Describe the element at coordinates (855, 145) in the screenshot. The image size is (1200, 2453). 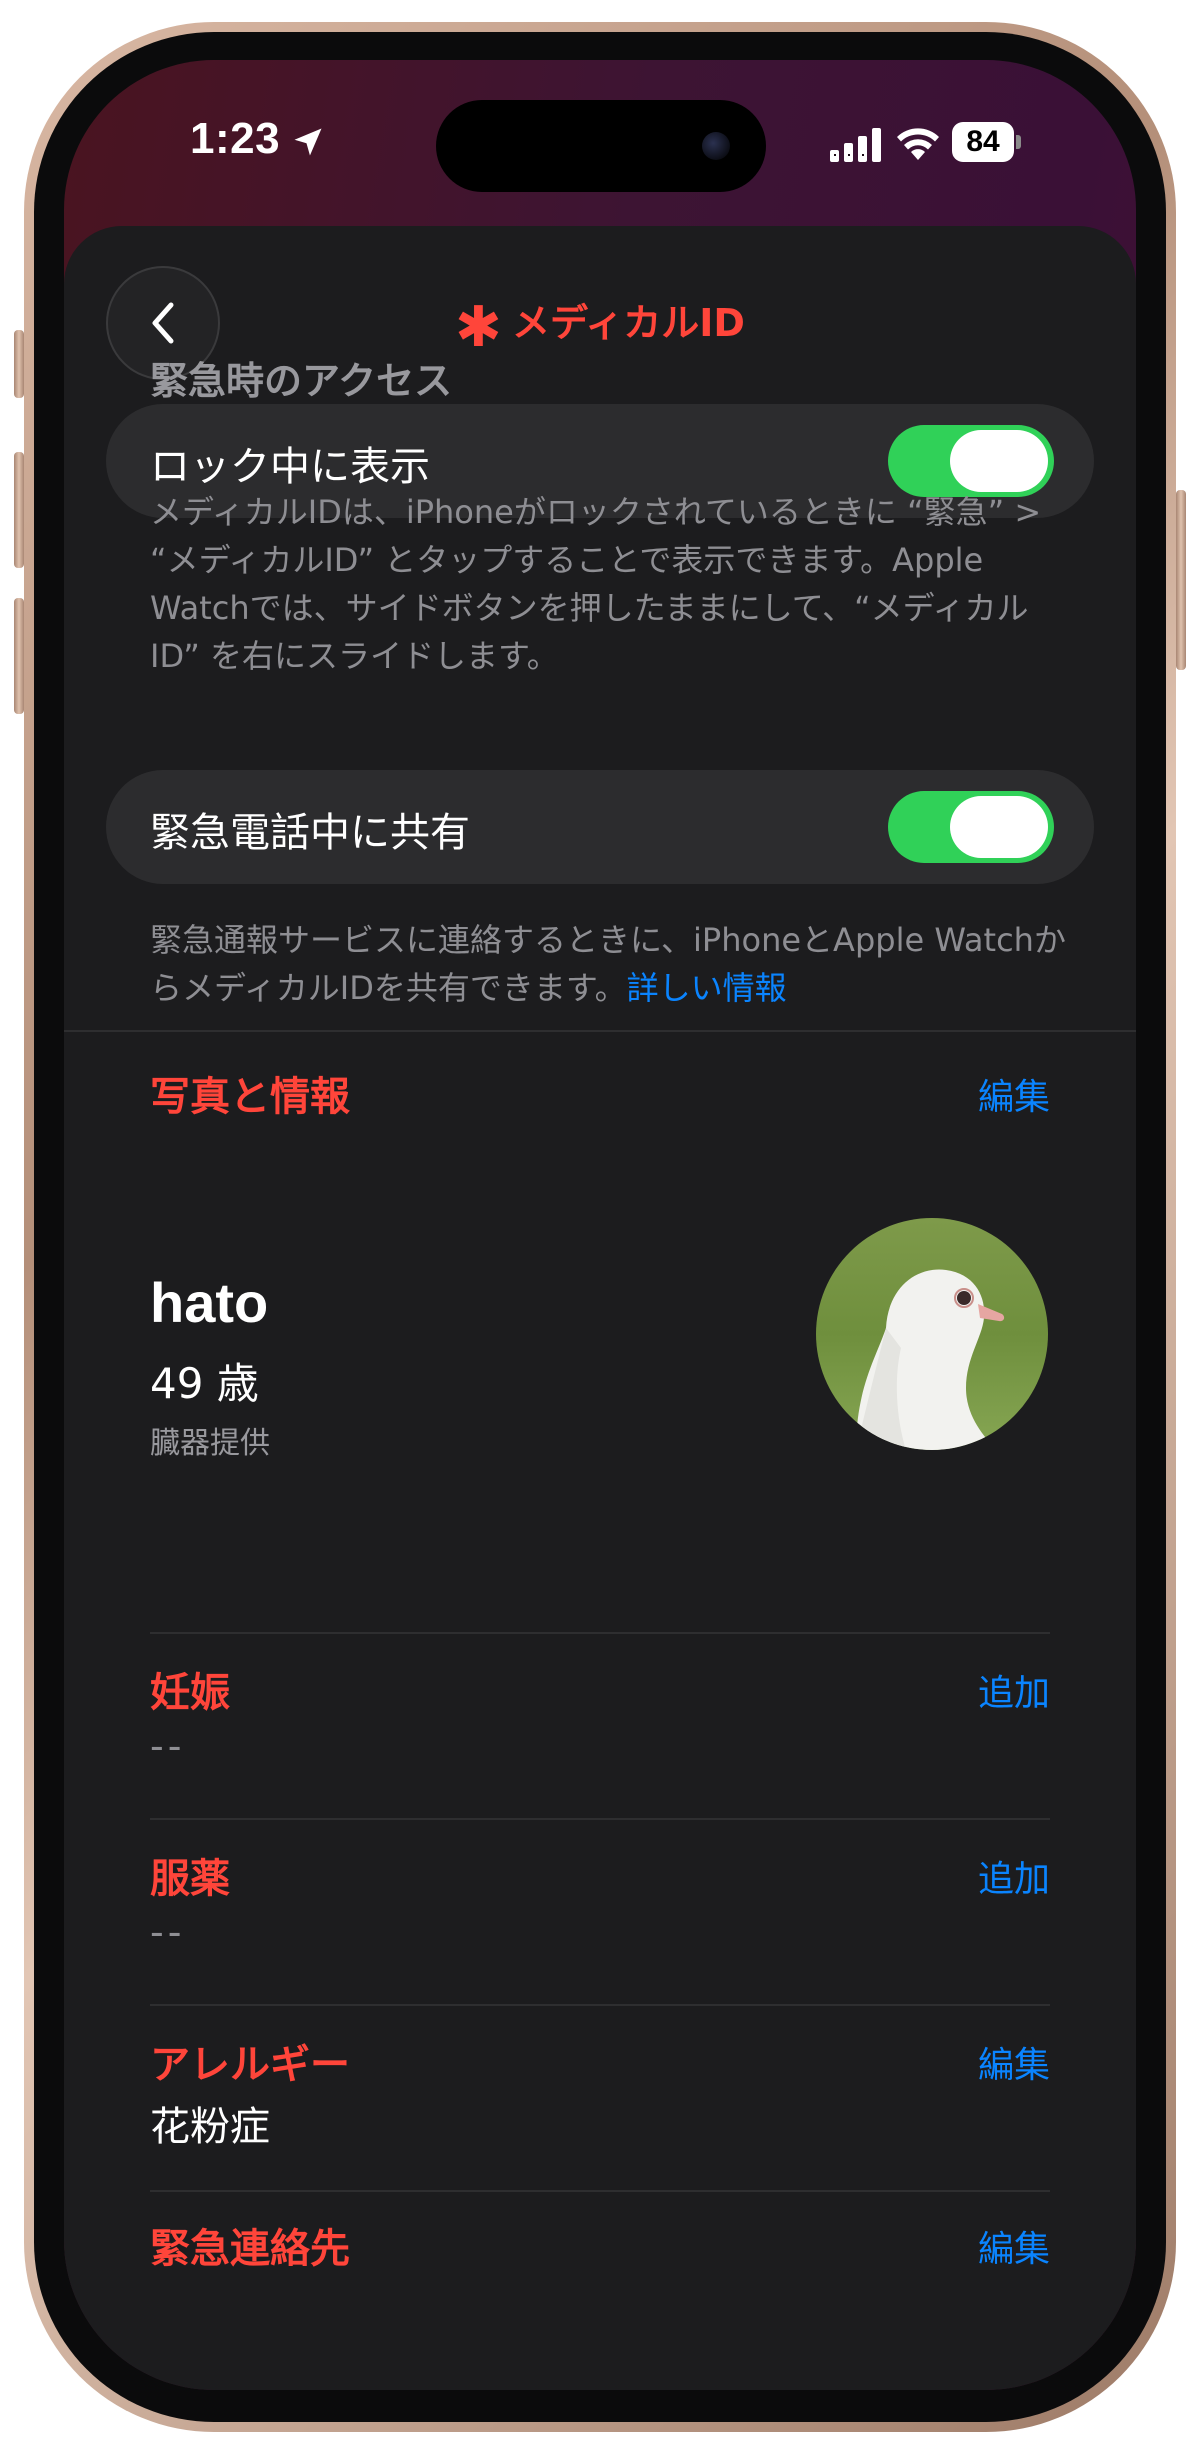
I see `signal-icon` at that location.